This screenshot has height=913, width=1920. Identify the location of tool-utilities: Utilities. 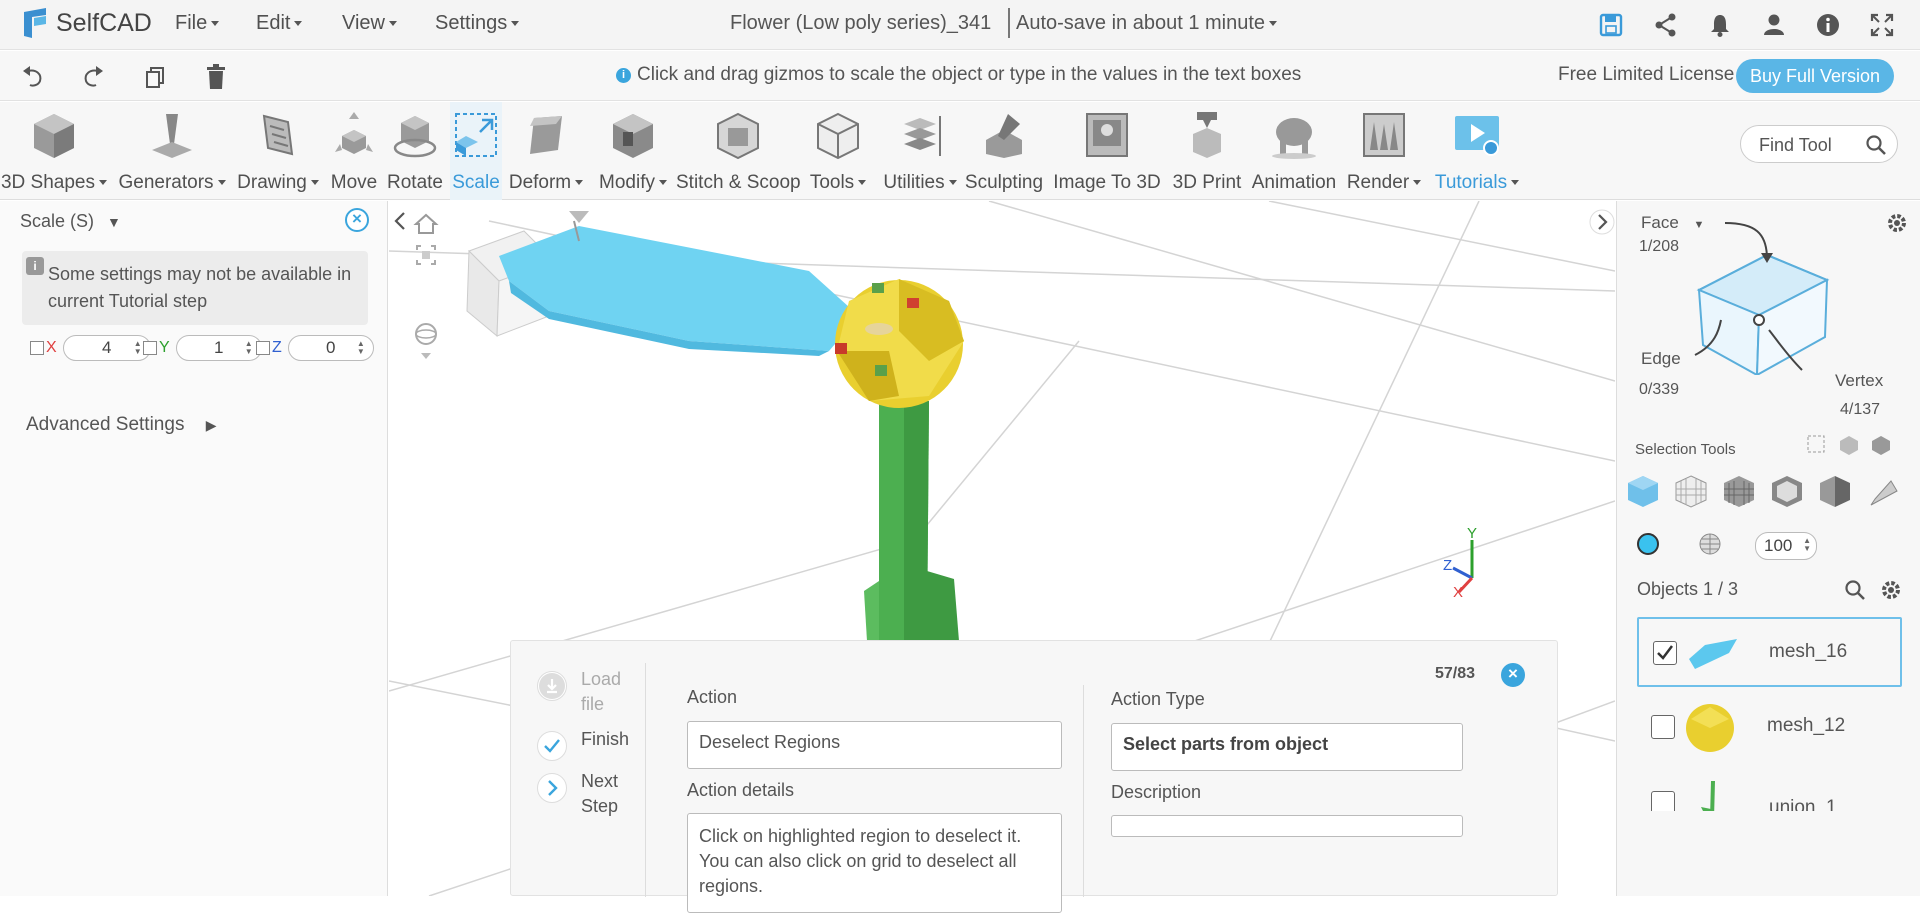
(920, 151).